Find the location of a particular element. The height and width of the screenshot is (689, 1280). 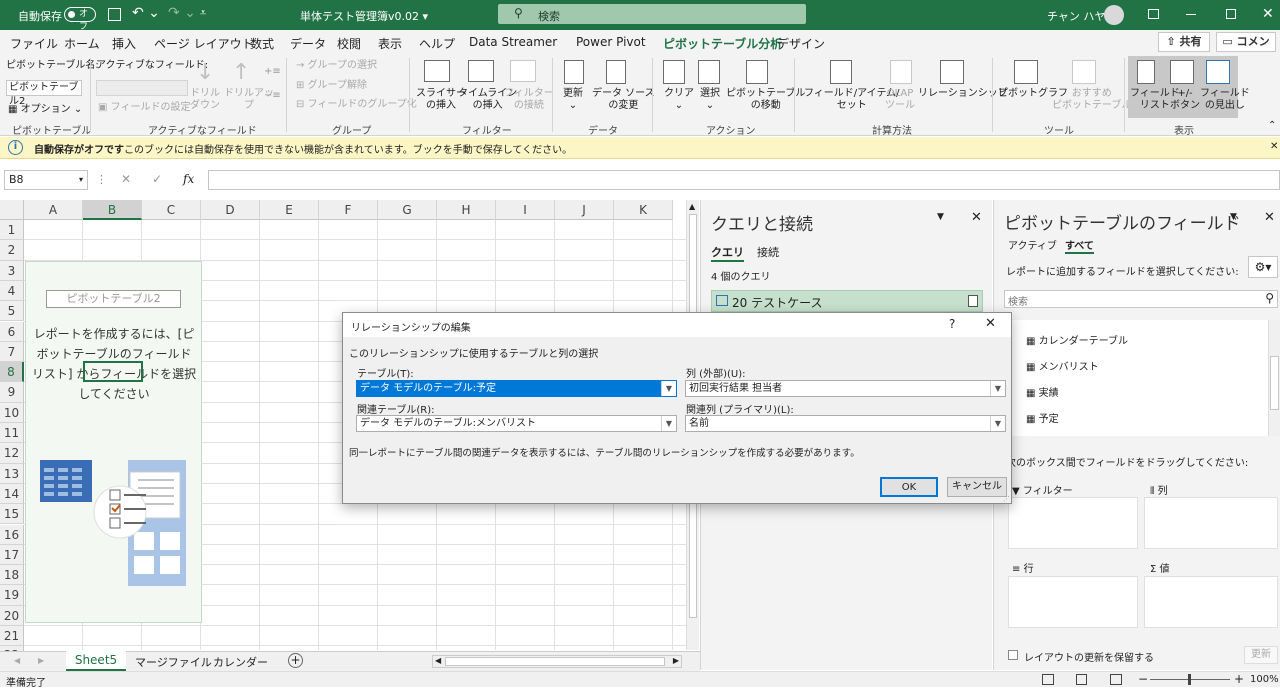

column-header: H is located at coordinates (466, 210).